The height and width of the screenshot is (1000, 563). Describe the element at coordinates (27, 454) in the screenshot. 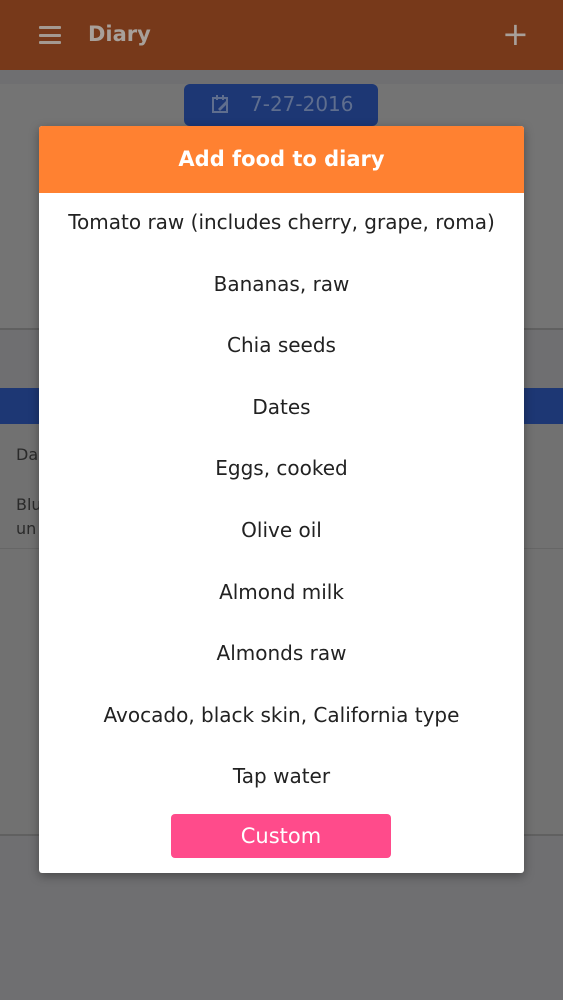

I see `list-item: Da` at that location.